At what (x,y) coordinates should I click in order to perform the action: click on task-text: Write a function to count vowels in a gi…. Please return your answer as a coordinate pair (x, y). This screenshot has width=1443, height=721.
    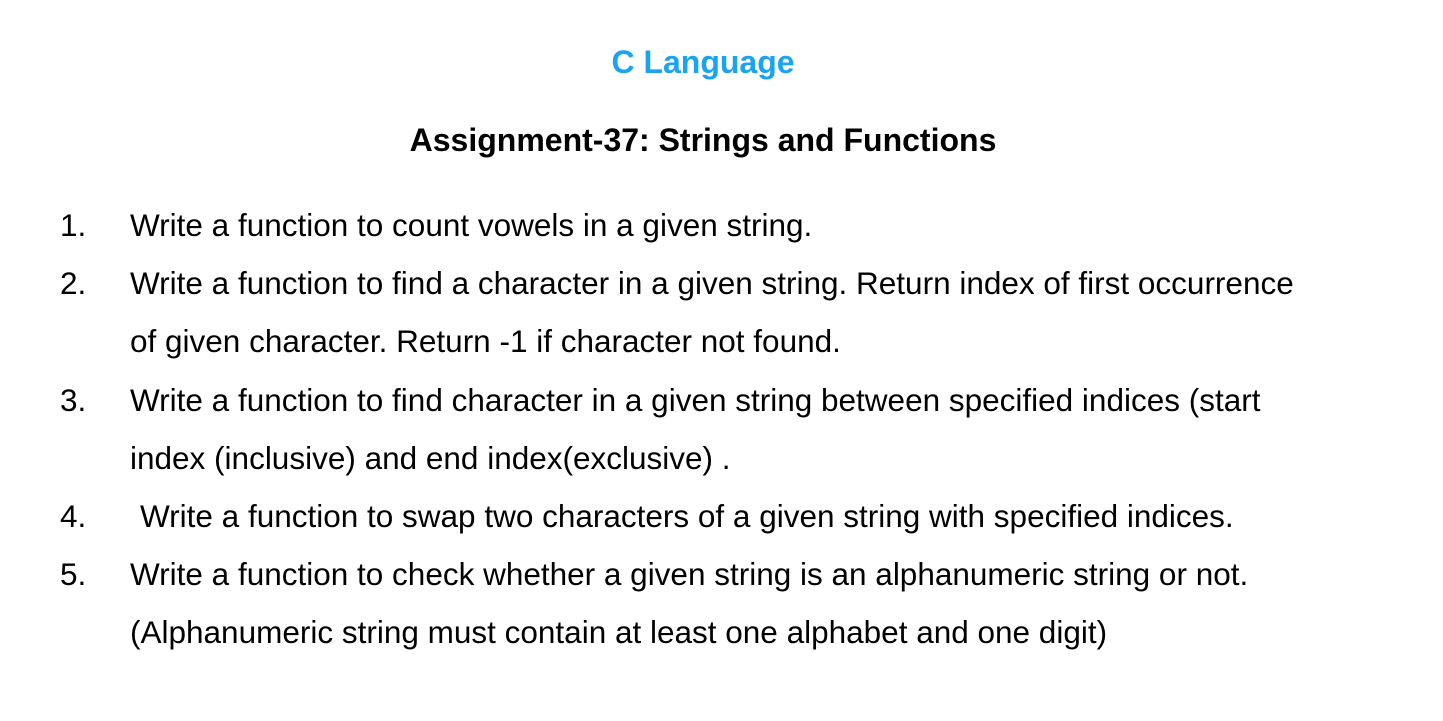
    Looking at the image, I should click on (760, 225).